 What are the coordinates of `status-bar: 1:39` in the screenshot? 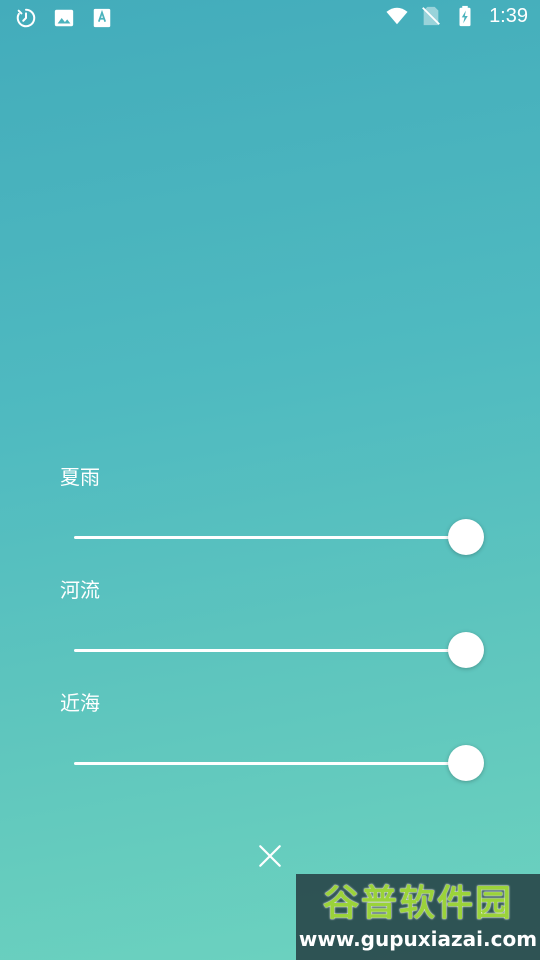 It's located at (270, 18).